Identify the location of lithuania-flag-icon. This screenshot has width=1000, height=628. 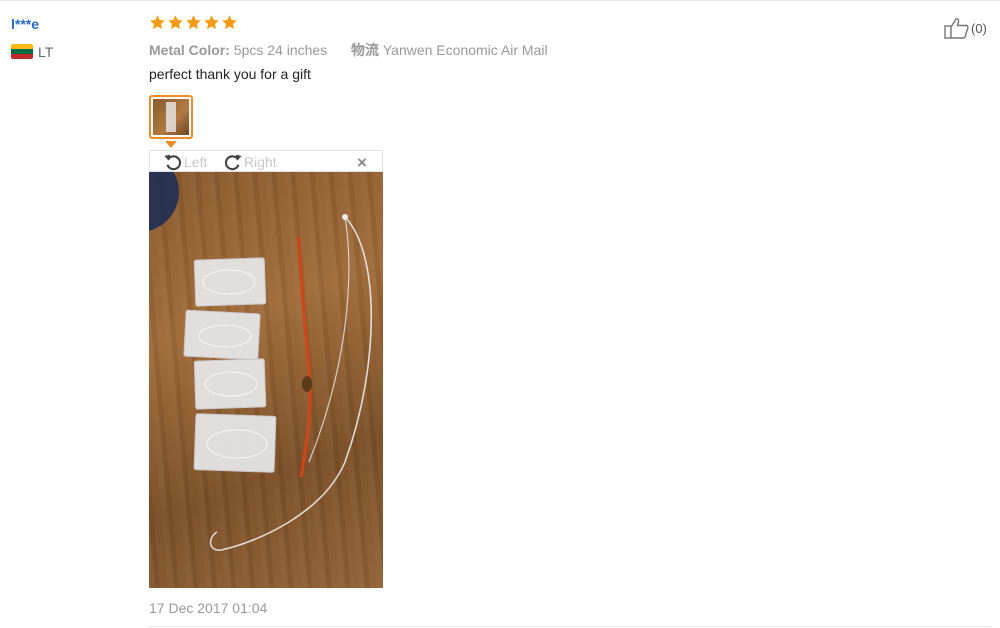
(22, 51).